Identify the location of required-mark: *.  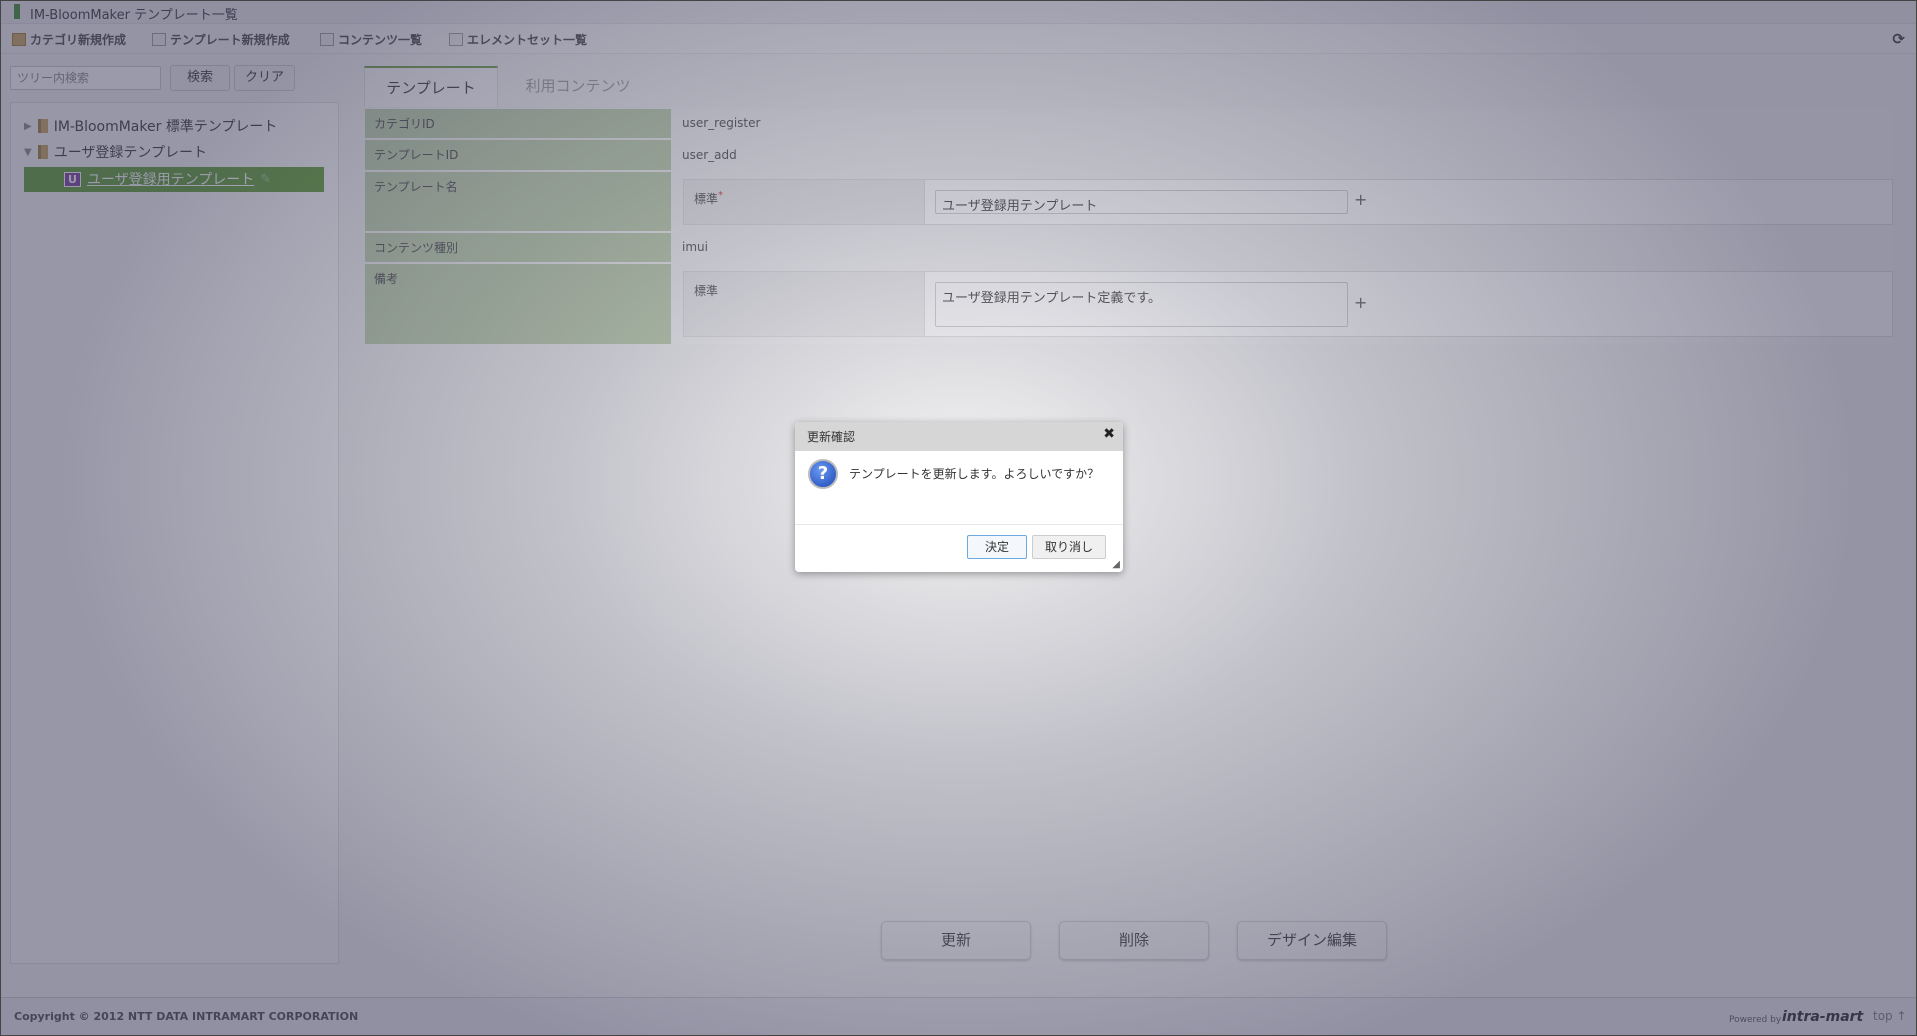
(721, 195).